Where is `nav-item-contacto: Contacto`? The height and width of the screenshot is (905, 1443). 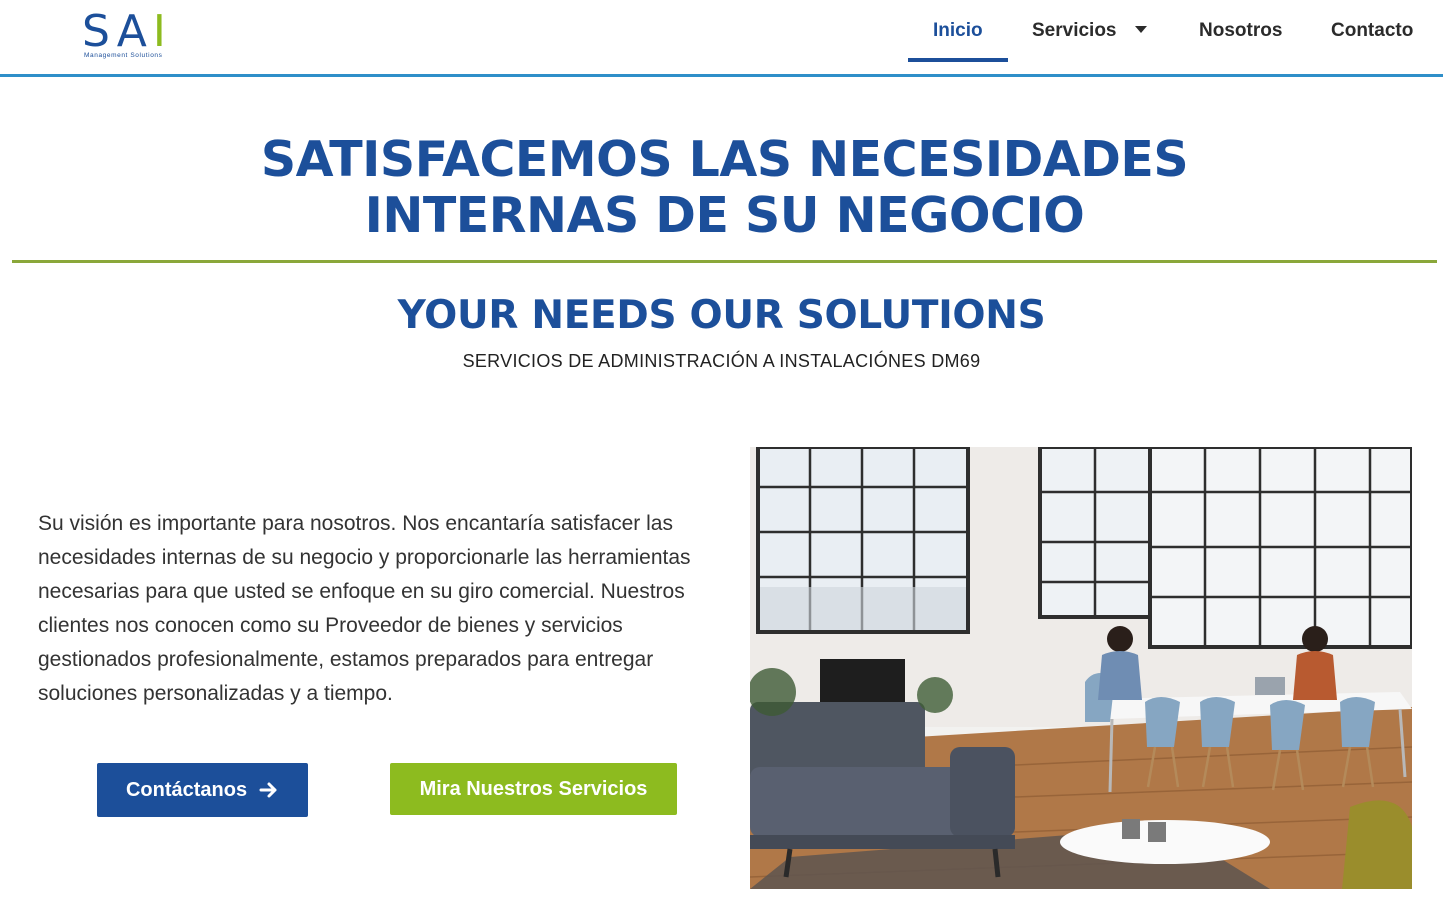
nav-item-contacto: Contacto is located at coordinates (1372, 40).